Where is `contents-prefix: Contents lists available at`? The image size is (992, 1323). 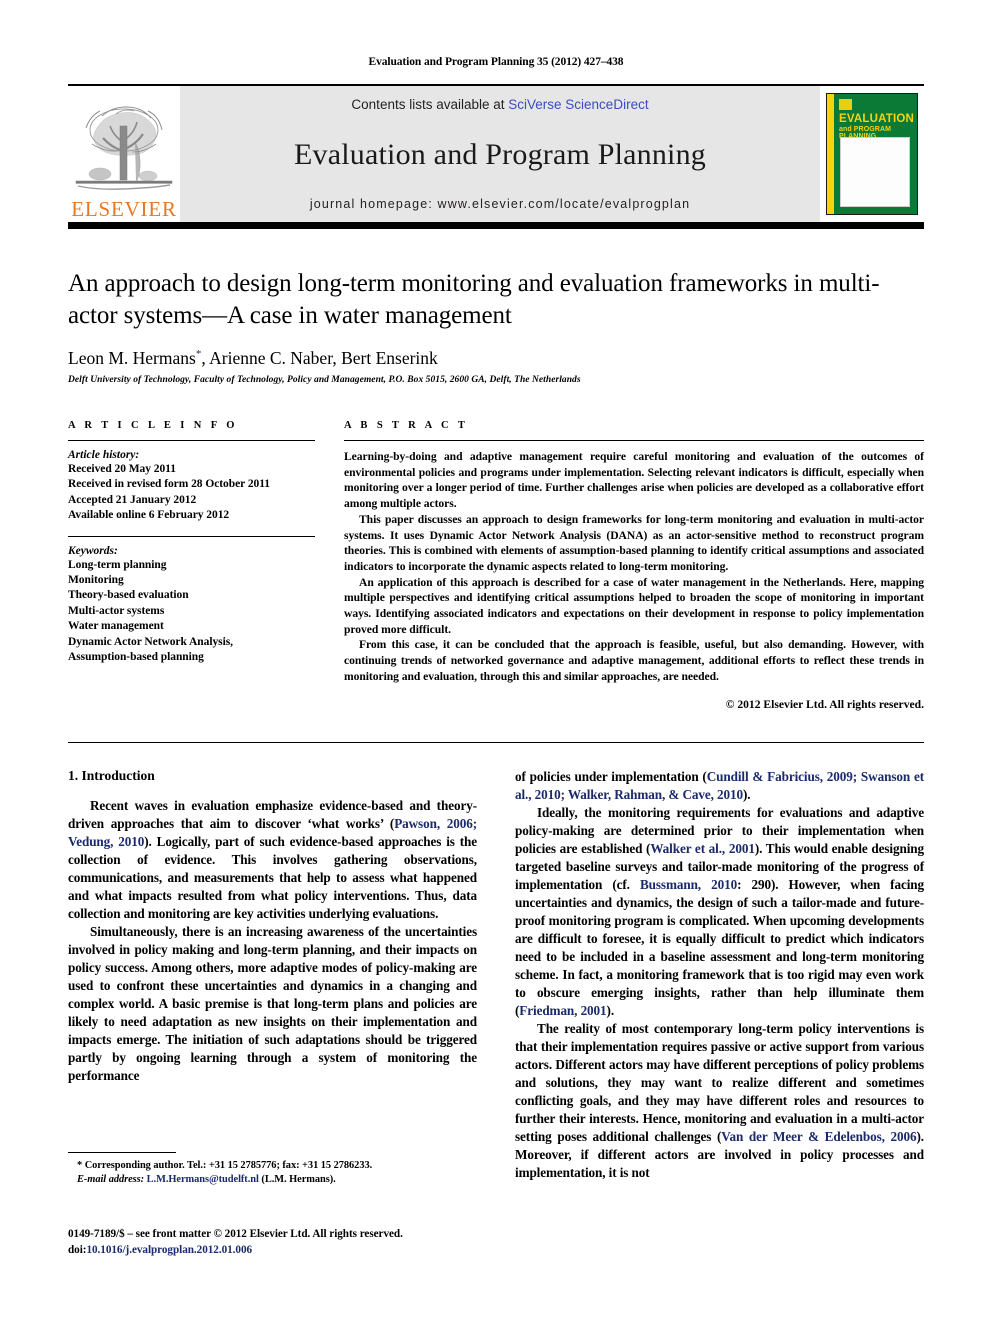
contents-prefix: Contents lists available at is located at coordinates (430, 104).